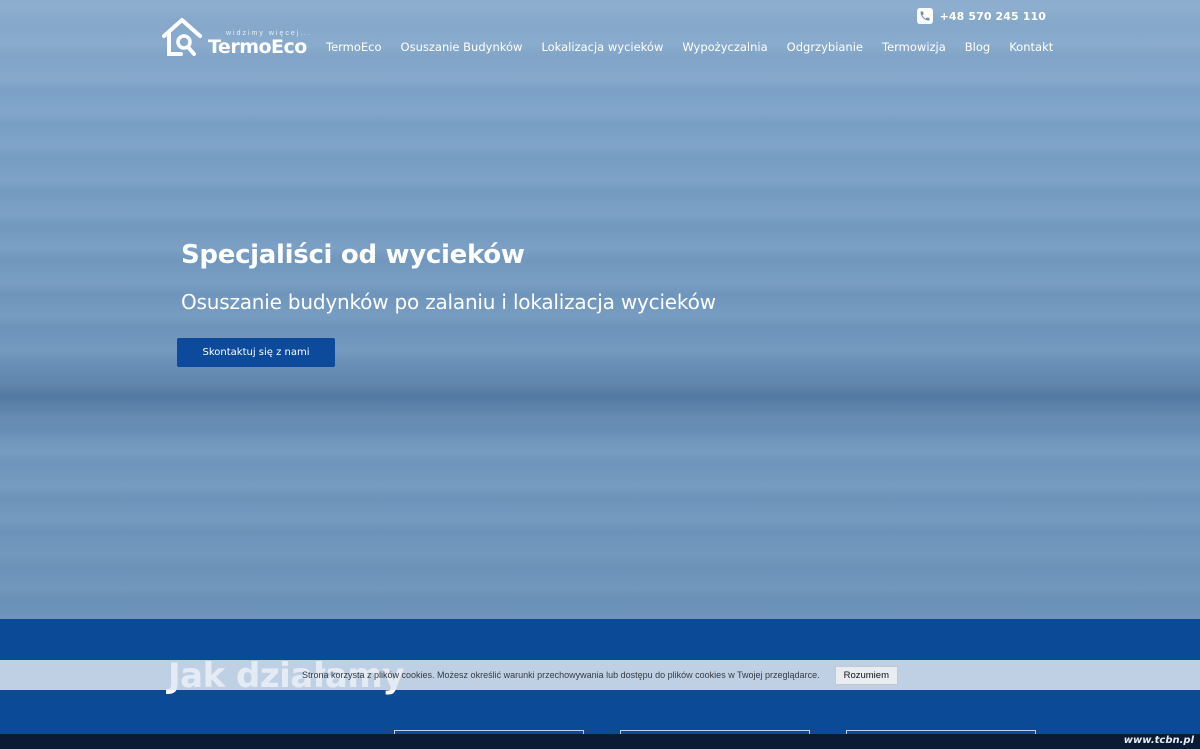  I want to click on nav-item-termowizja: Termowizja, so click(914, 47).